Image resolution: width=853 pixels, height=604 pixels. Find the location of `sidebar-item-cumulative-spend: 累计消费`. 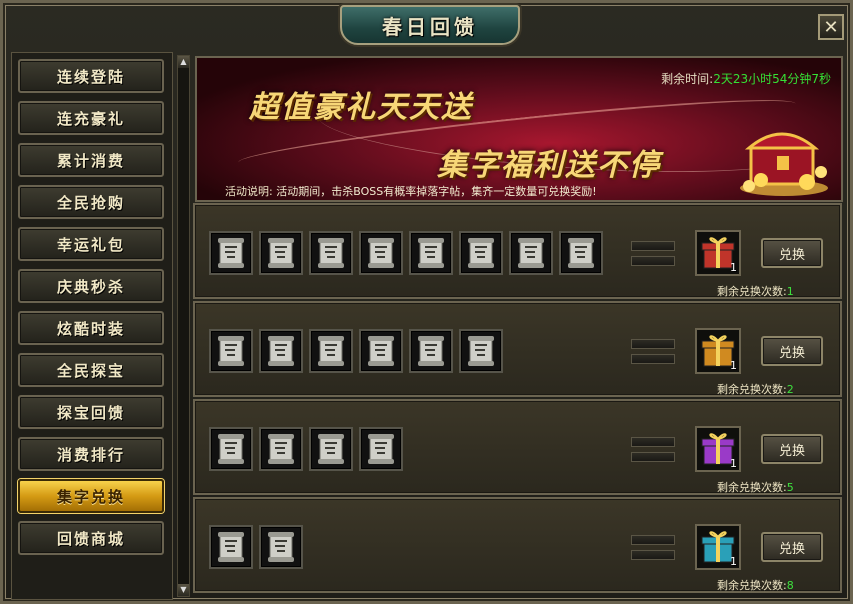

sidebar-item-cumulative-spend: 累计消费 is located at coordinates (91, 160).